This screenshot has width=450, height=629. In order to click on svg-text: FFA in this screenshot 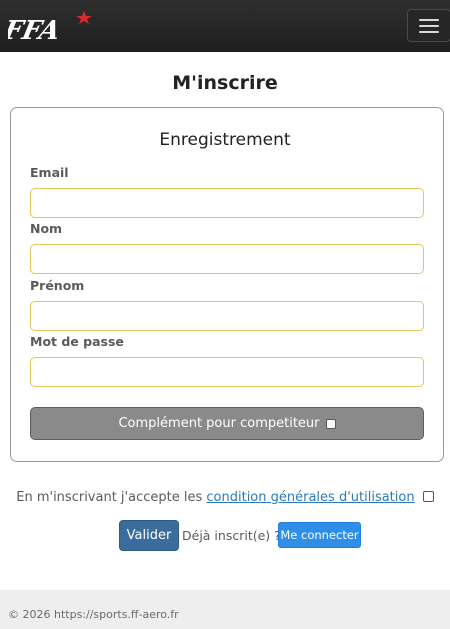, I will do `click(35, 29)`.